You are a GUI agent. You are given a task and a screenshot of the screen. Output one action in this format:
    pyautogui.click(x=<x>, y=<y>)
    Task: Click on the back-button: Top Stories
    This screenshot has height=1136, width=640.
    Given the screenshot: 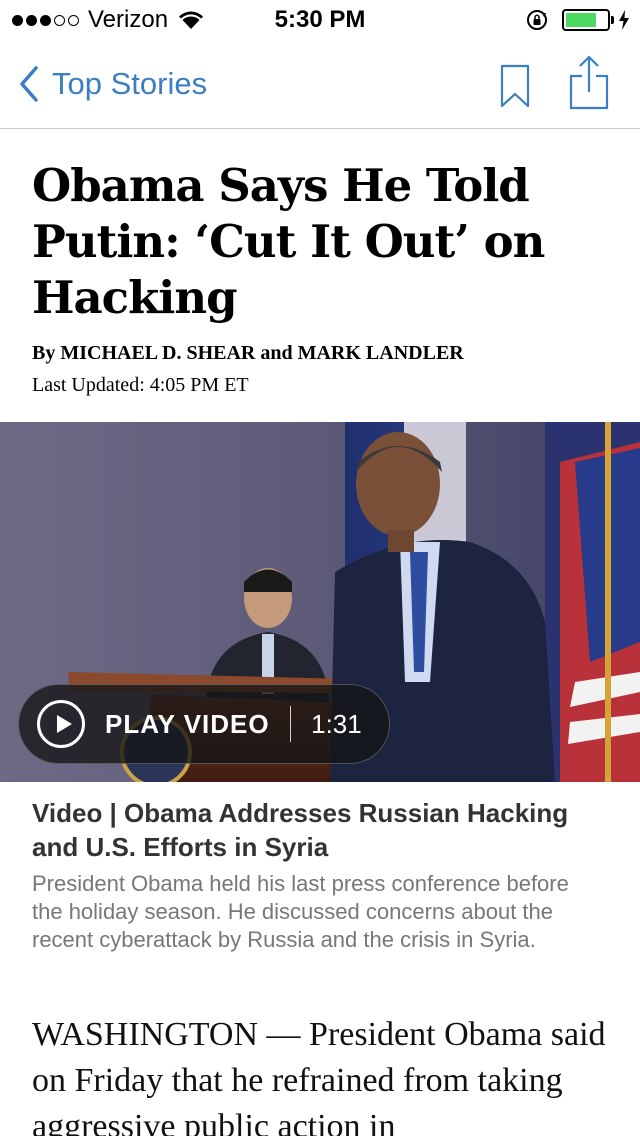 What is the action you would take?
    pyautogui.click(x=112, y=84)
    